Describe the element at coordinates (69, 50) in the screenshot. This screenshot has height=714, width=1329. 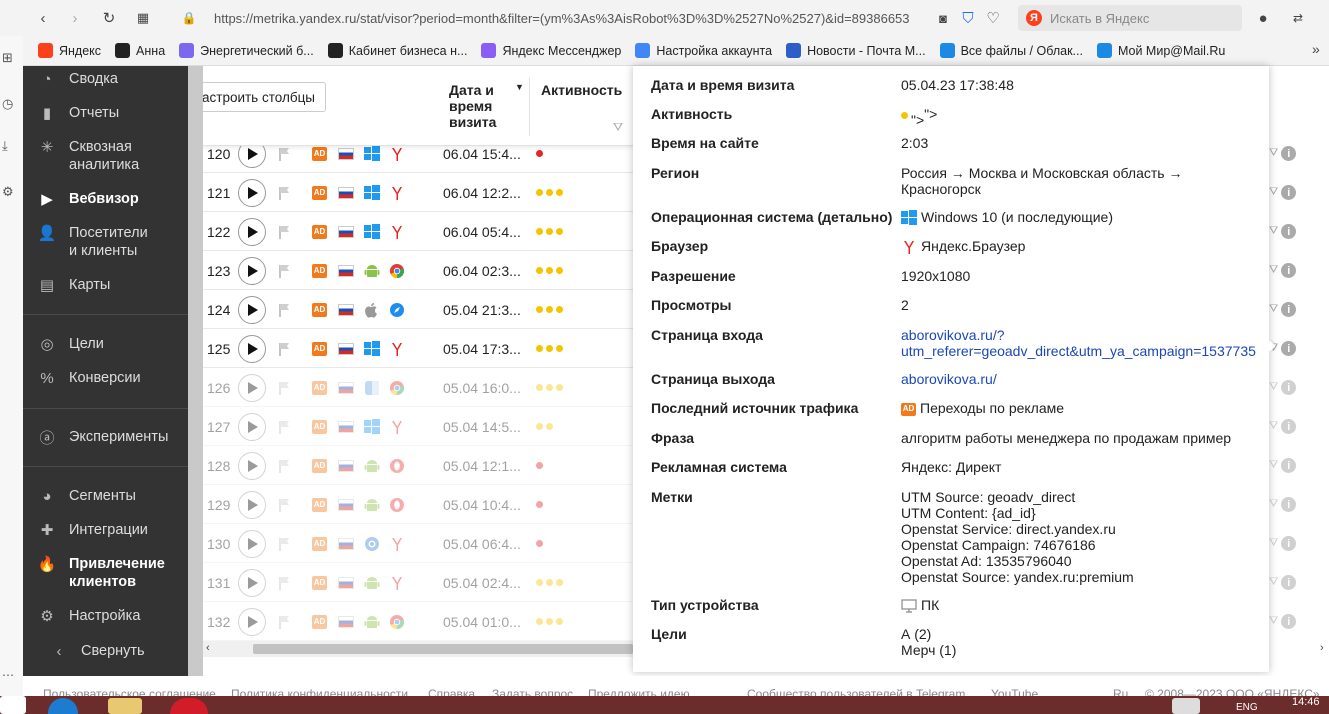
I see `bookmark-item: Яндекс` at that location.